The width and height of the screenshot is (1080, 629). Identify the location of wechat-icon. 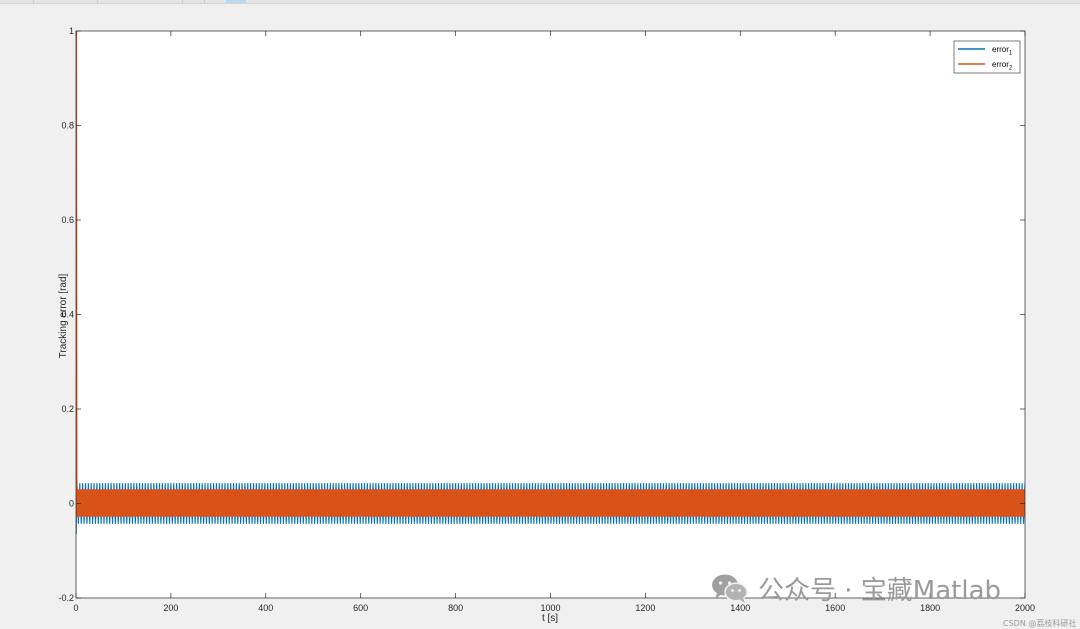
(730, 588).